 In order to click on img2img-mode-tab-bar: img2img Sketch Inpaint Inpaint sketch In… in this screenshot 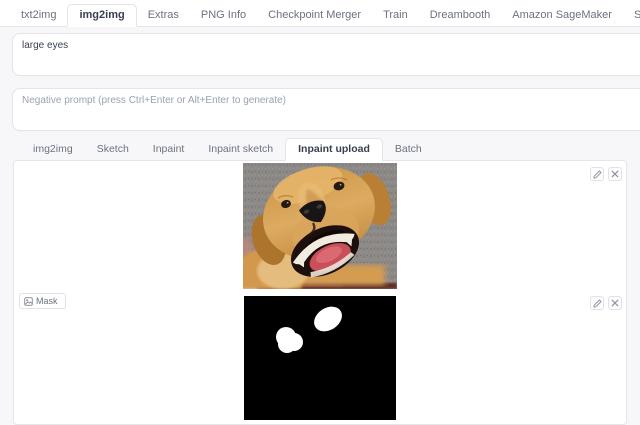, I will do `click(330, 149)`.